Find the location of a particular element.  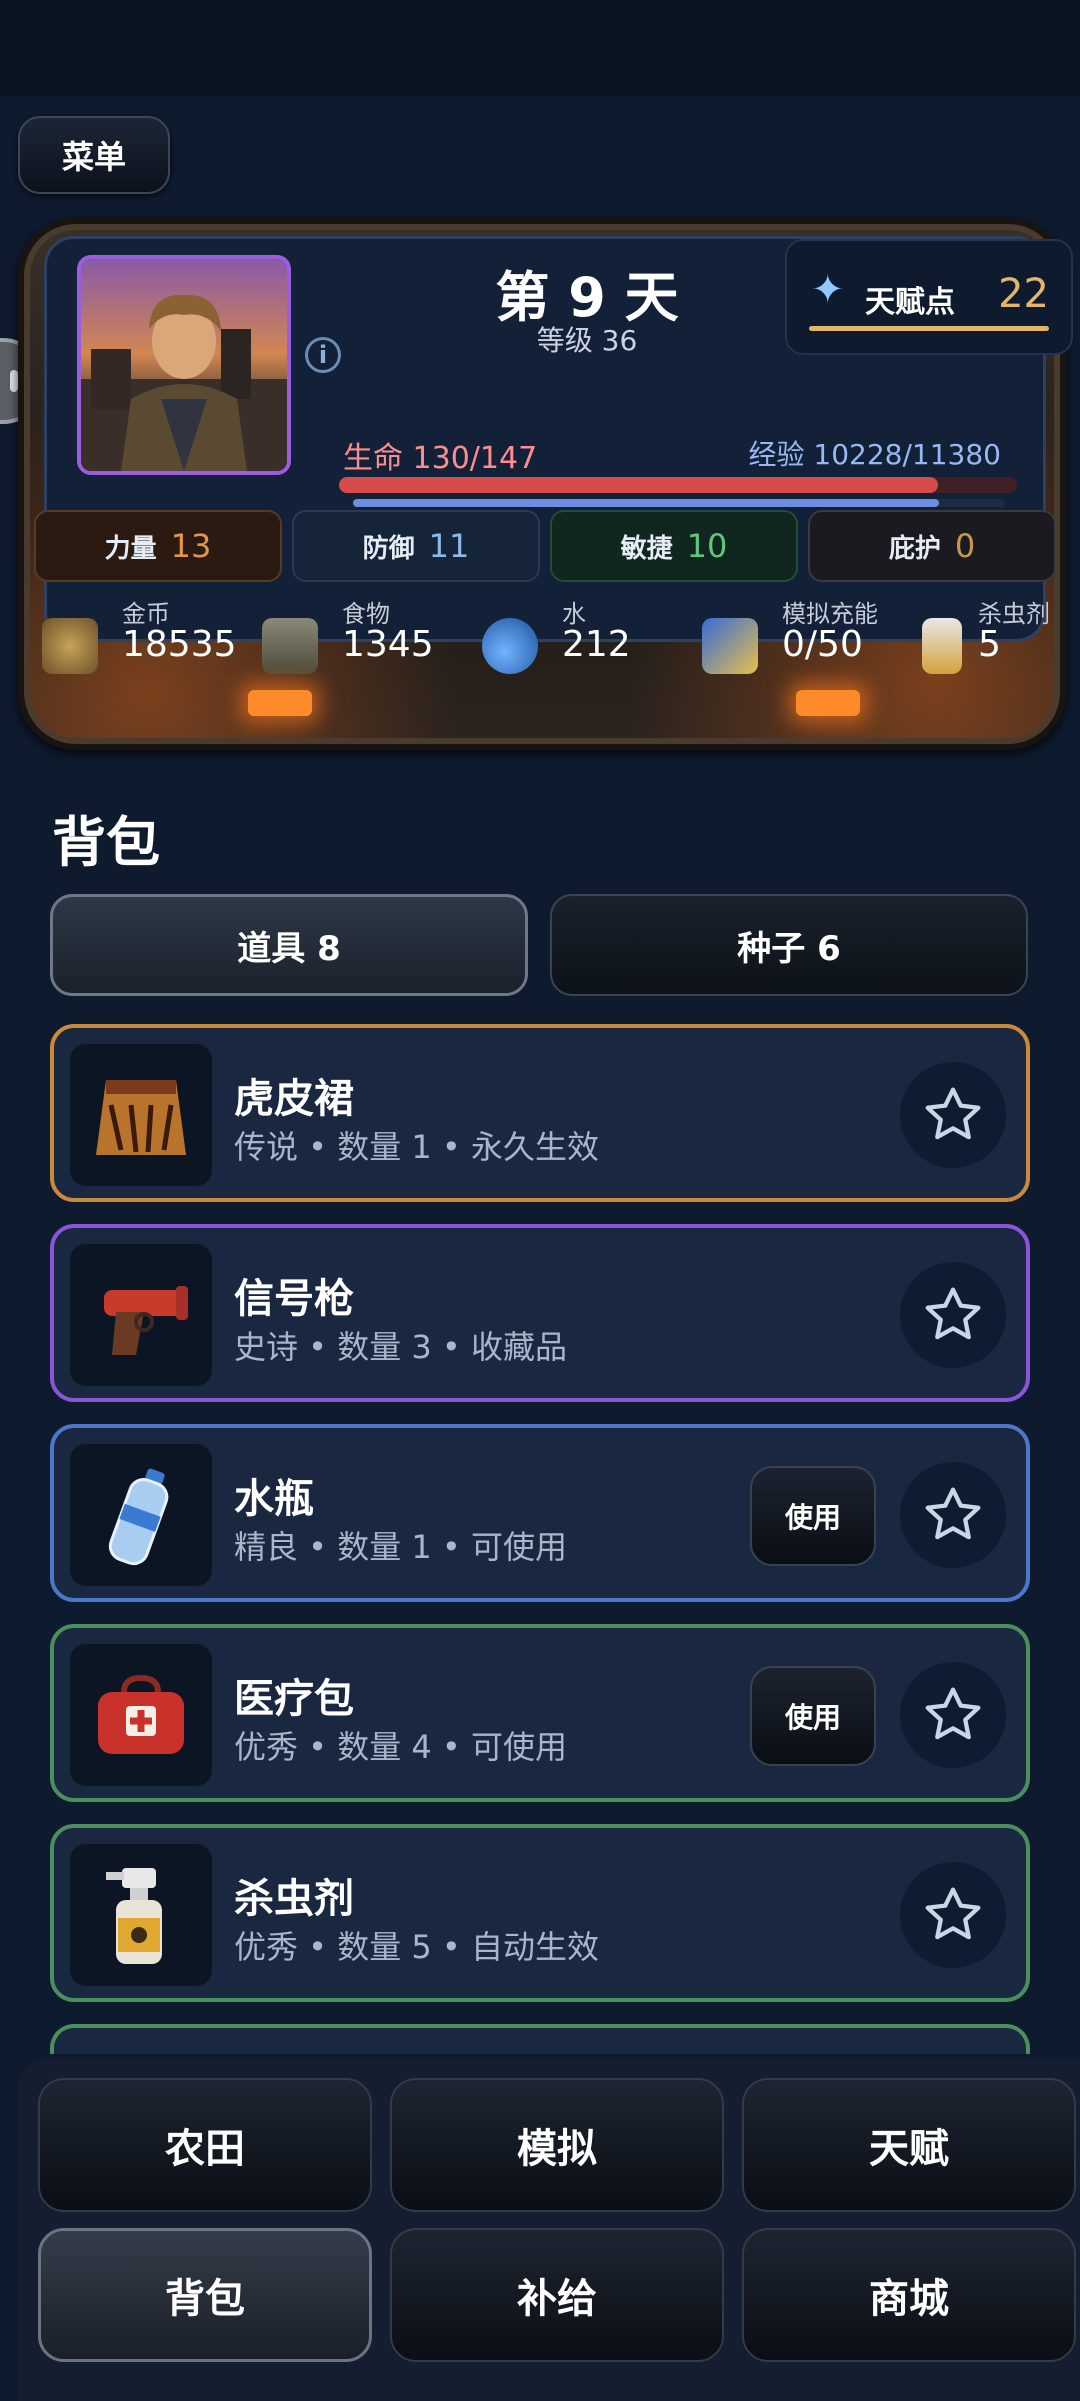

tab-seeds: 种子 6 is located at coordinates (789, 945).